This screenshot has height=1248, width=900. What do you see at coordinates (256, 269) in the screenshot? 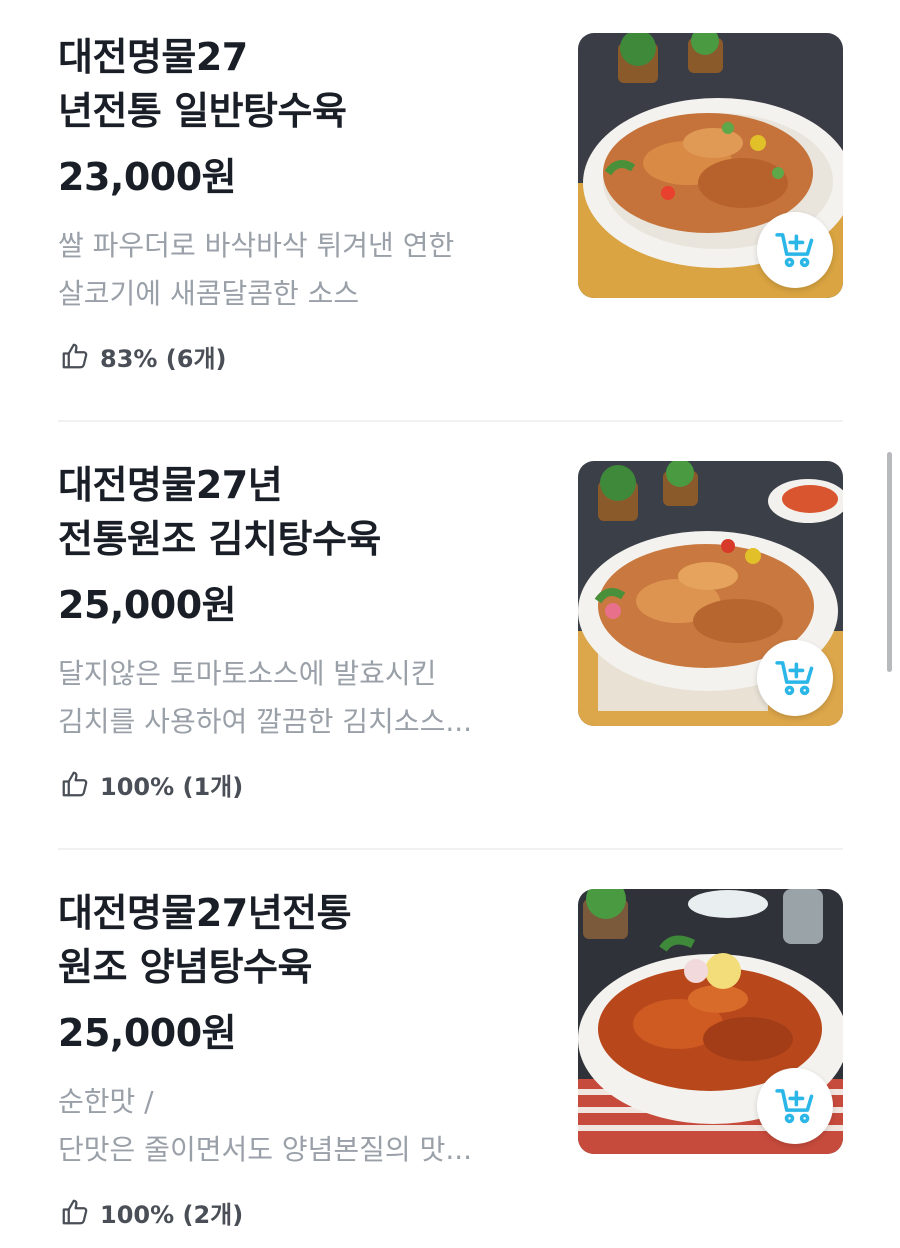
I see `menu-item-description: 쌀 파우더로 바삭바삭 튀겨낸 연한 살코기에 새콤달콤한 소스` at bounding box center [256, 269].